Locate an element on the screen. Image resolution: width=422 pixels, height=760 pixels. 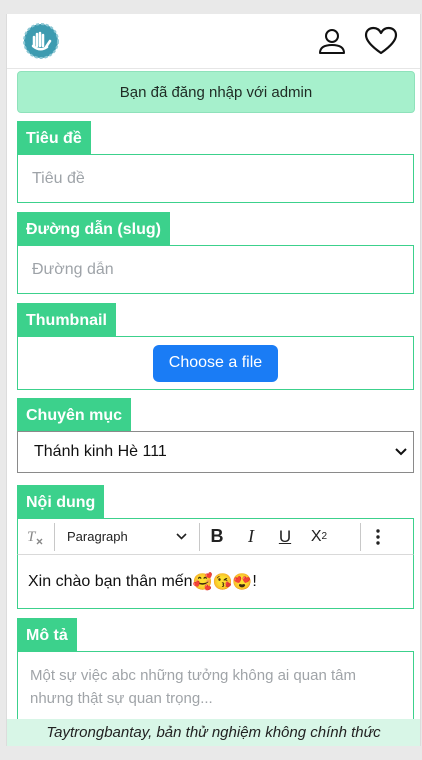
title-input is located at coordinates (221, 178).